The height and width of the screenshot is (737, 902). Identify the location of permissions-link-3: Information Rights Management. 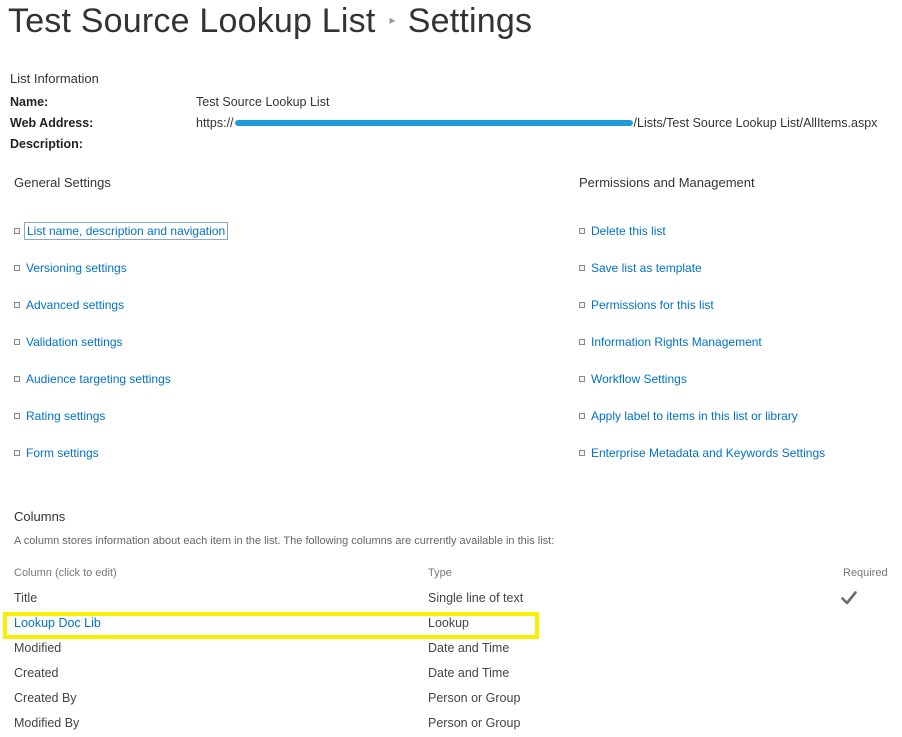
(670, 342).